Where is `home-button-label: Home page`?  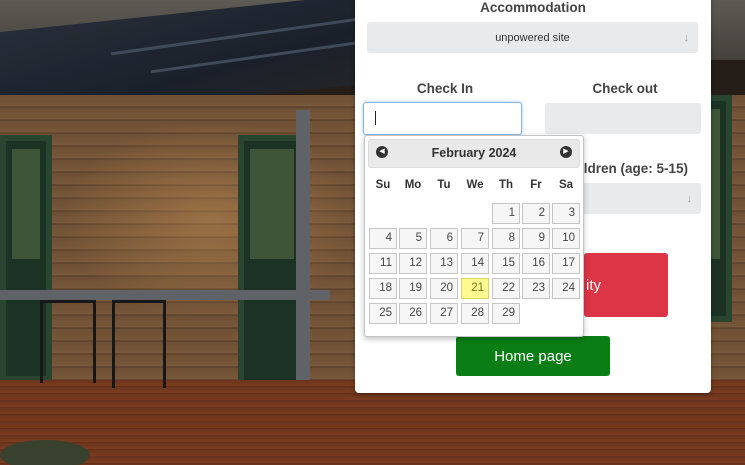
home-button-label: Home page is located at coordinates (533, 356).